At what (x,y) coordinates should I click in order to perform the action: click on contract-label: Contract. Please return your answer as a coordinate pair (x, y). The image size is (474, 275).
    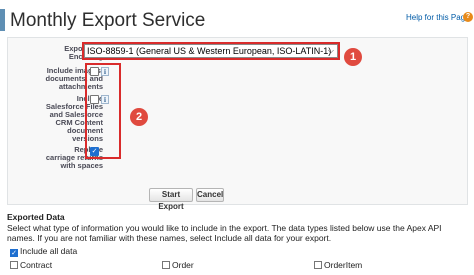
    Looking at the image, I should click on (36, 265).